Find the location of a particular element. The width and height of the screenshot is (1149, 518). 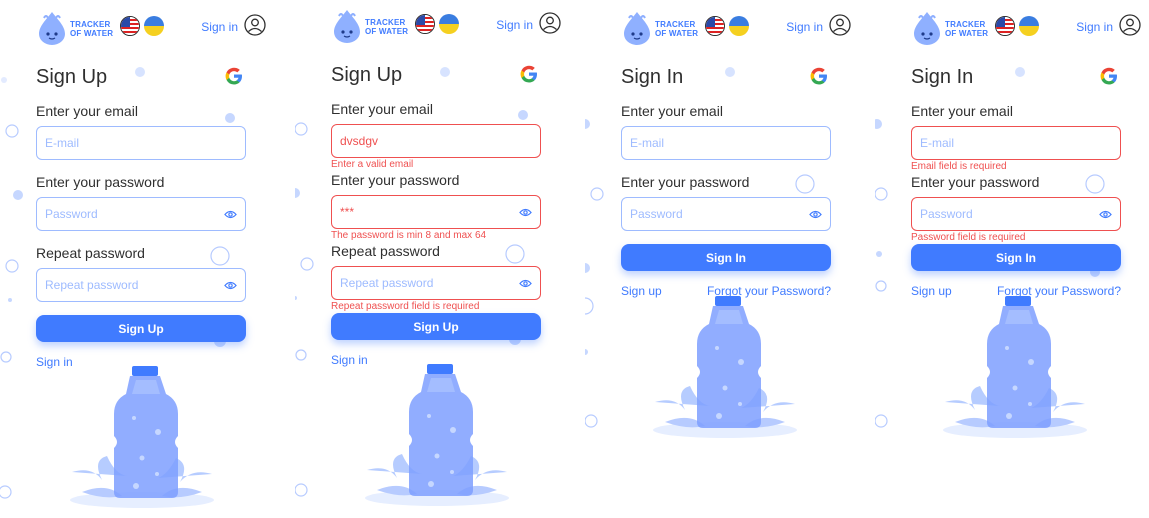

email-error: Email field is required is located at coordinates (959, 166).